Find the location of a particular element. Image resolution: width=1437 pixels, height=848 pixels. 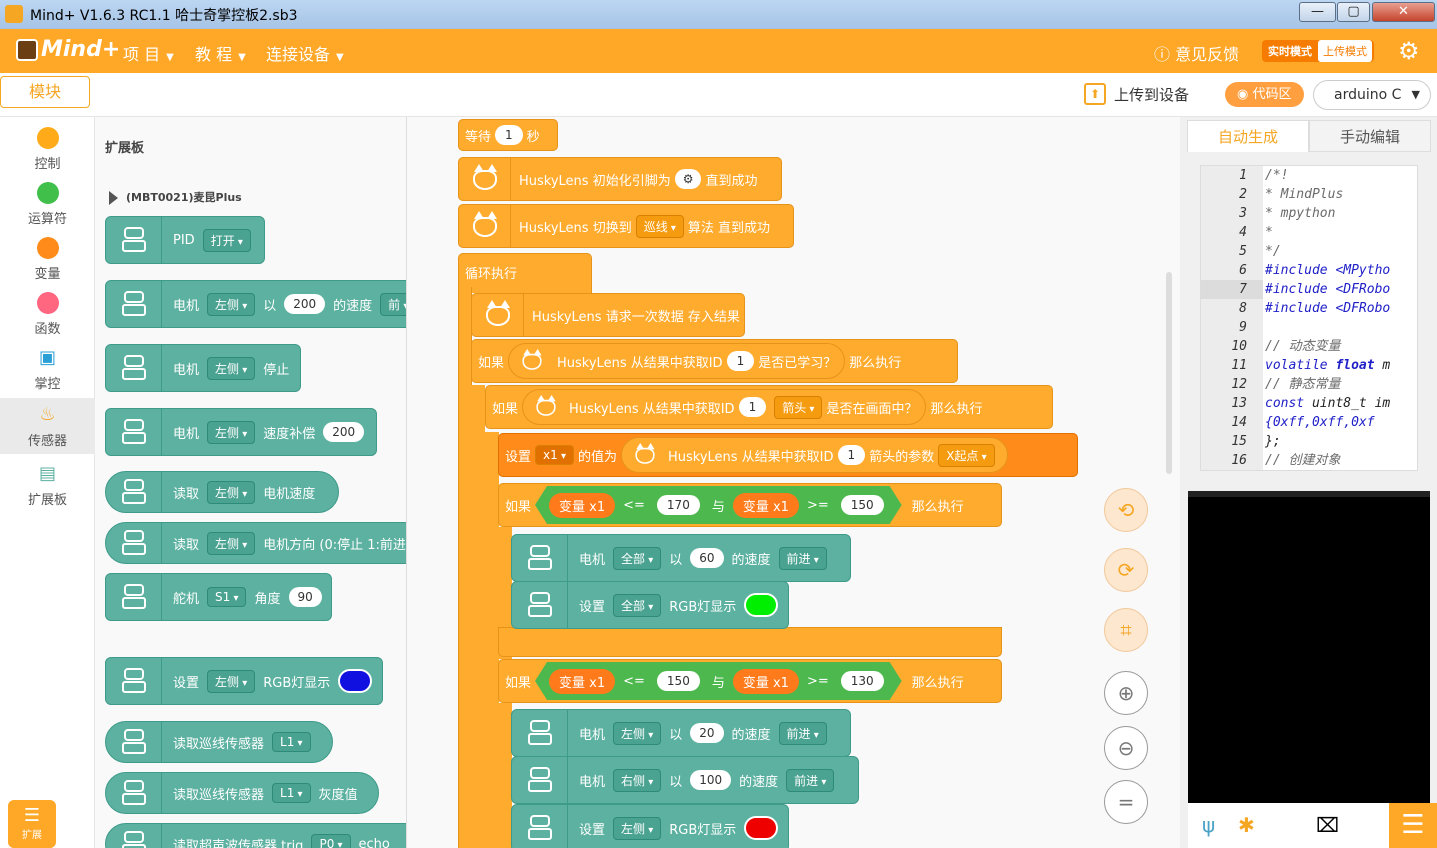

block-pid: PID 打开 is located at coordinates (185, 240).